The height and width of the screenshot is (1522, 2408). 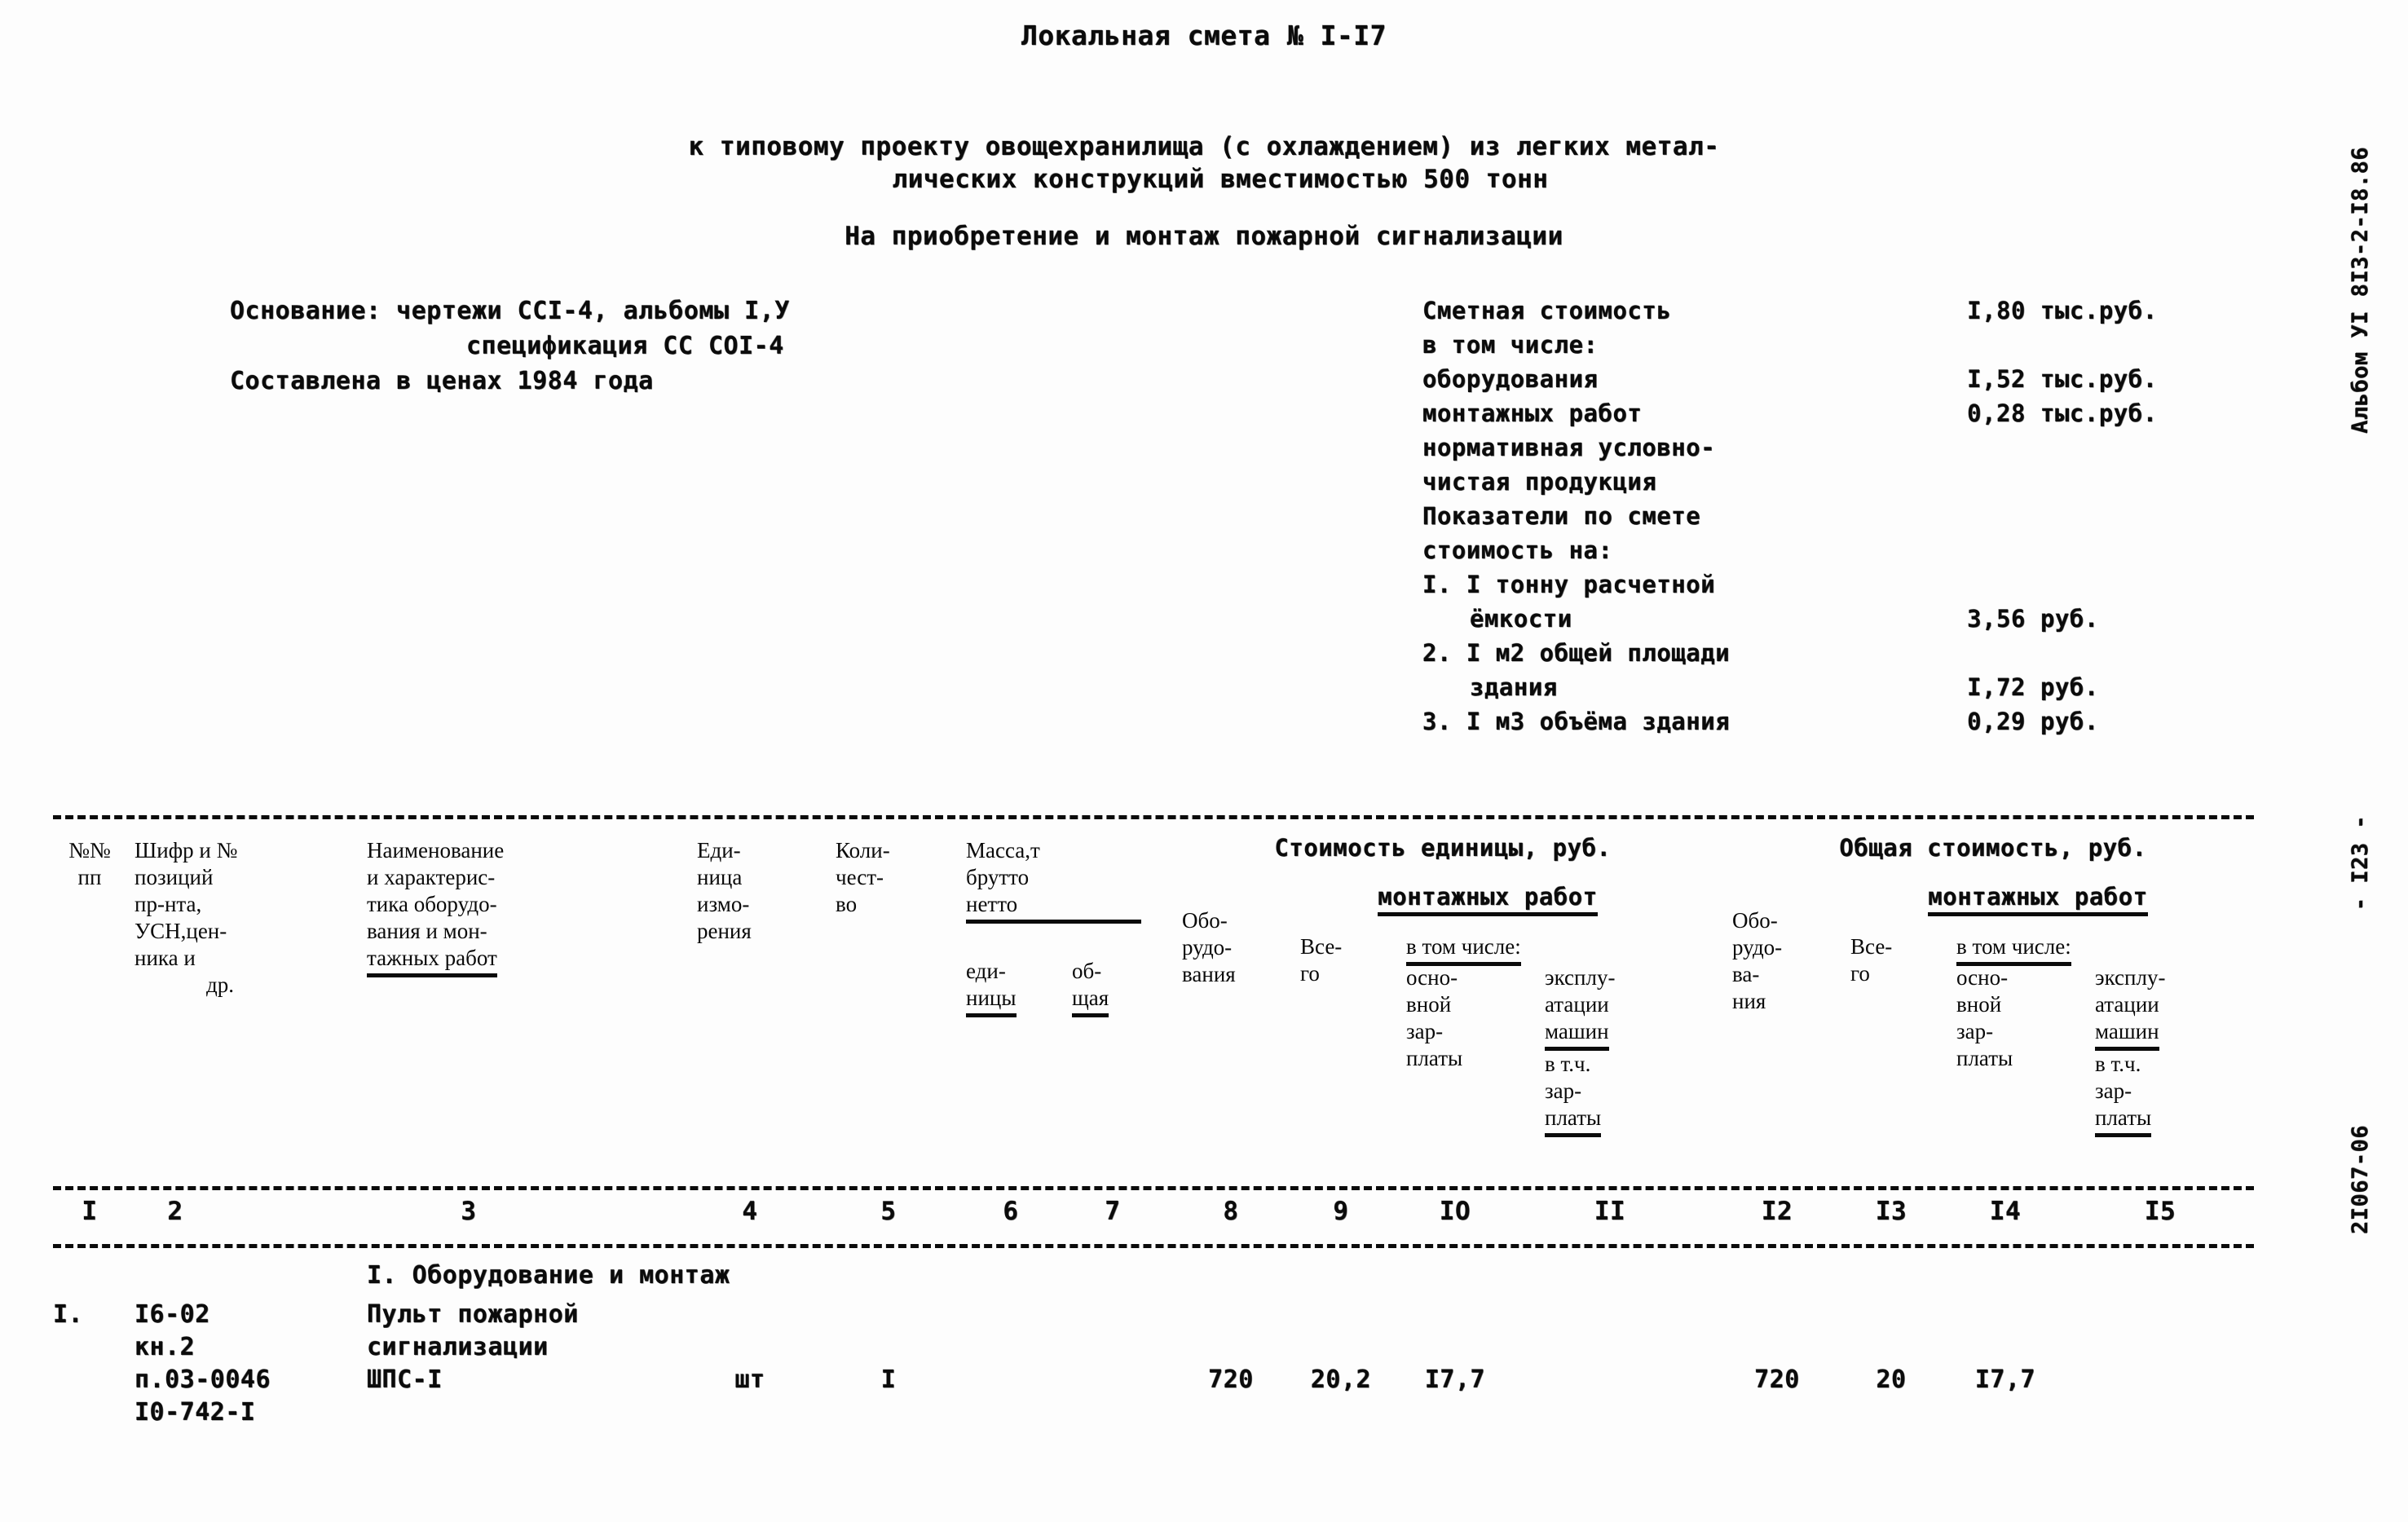 I want to click on header-col-8-line-2: рудо-, so click(x=1207, y=947).